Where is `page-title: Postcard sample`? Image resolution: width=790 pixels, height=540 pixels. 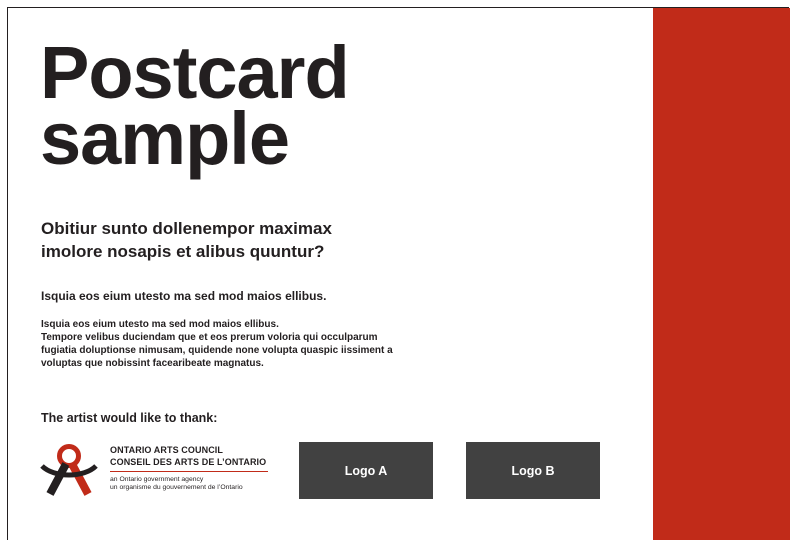 page-title: Postcard sample is located at coordinates (195, 108).